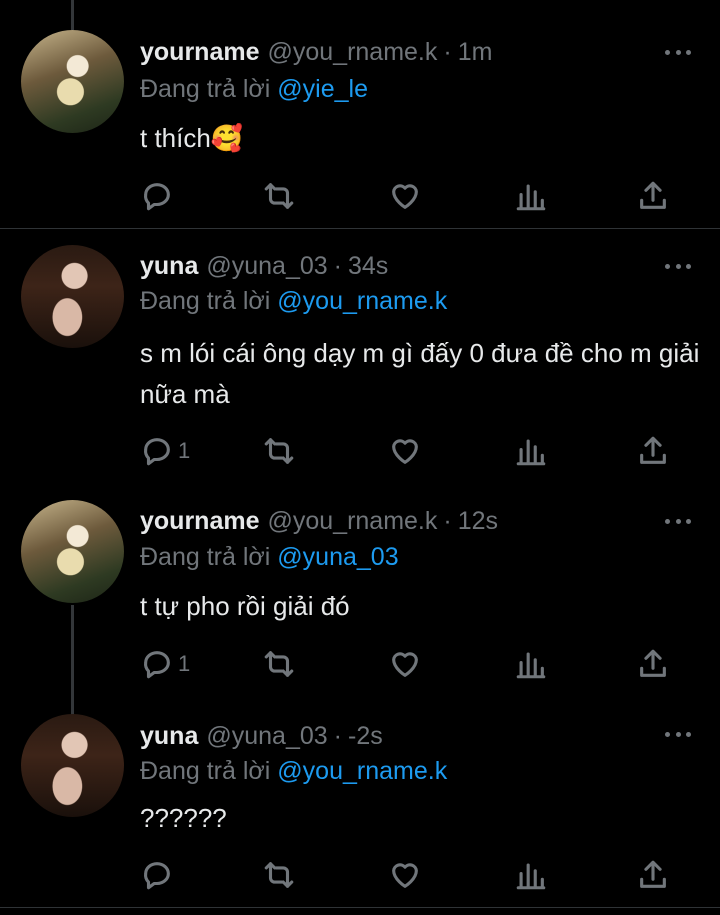  I want to click on mention-link: @yuna_03, so click(337, 557).